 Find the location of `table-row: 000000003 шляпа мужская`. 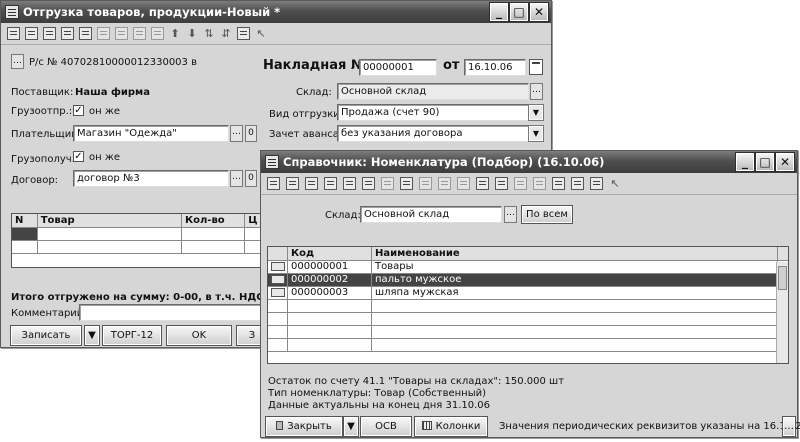

table-row: 000000003 шляпа мужская is located at coordinates (528, 293).